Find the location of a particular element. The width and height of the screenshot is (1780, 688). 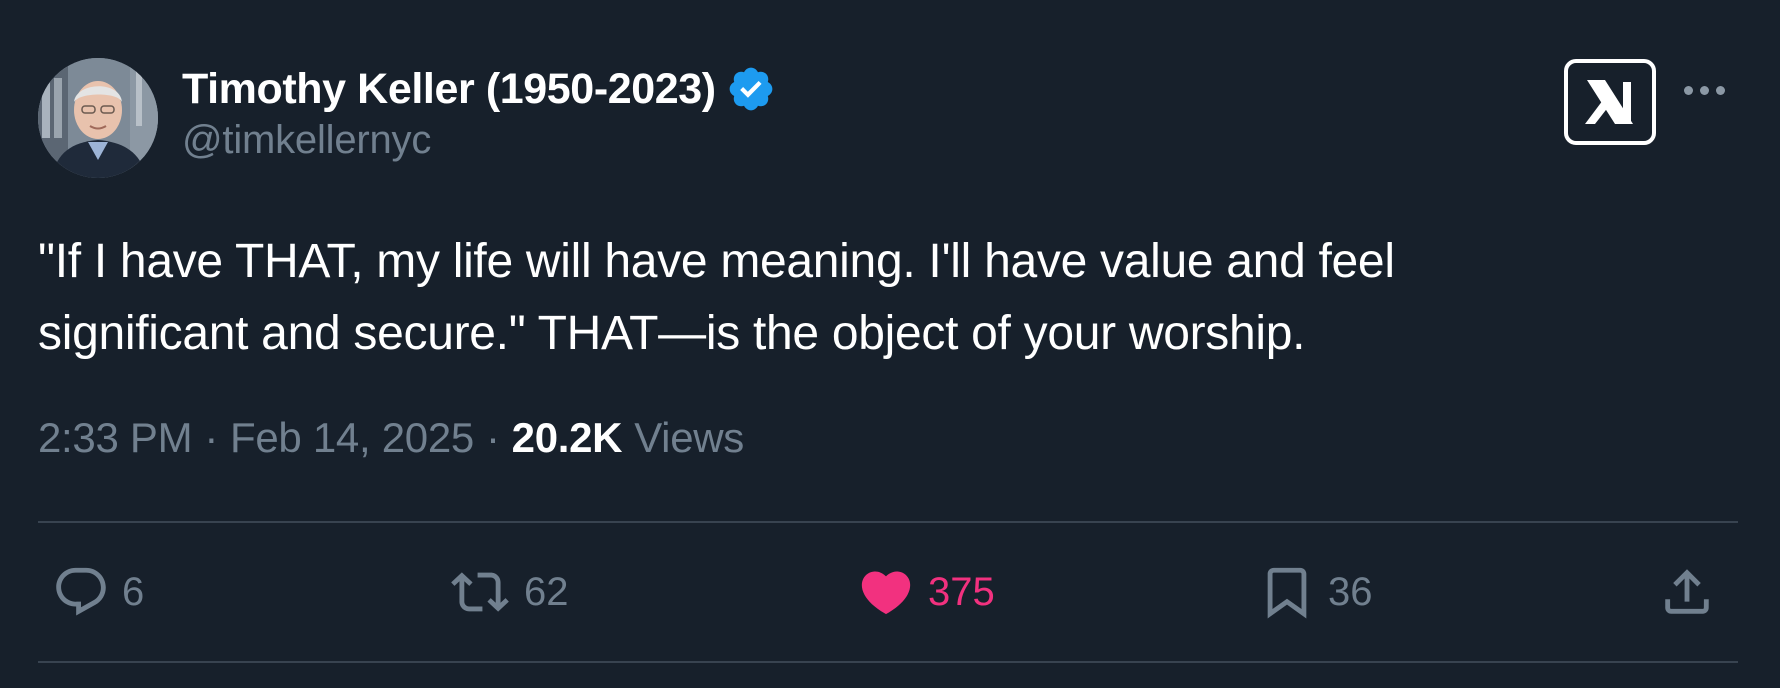

retweet-button: 62 is located at coordinates (508, 592).